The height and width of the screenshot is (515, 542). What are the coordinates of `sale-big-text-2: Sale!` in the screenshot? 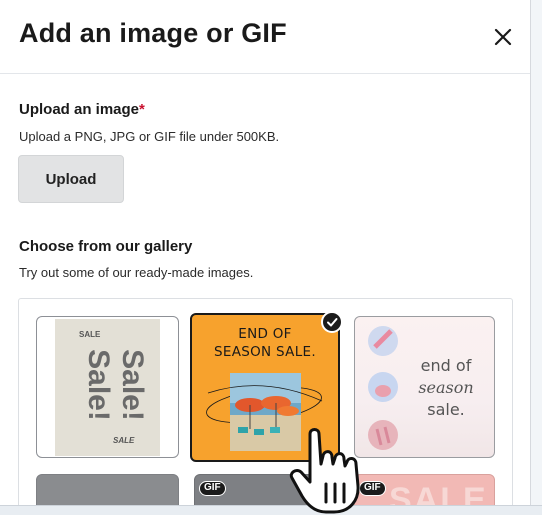 It's located at (132, 385).